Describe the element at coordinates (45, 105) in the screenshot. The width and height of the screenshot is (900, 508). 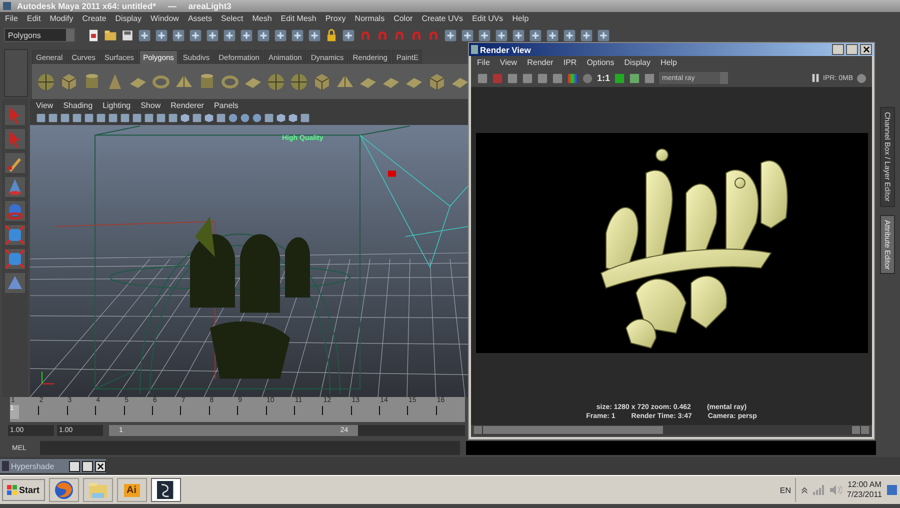
I see `panel-menu-item: View` at that location.